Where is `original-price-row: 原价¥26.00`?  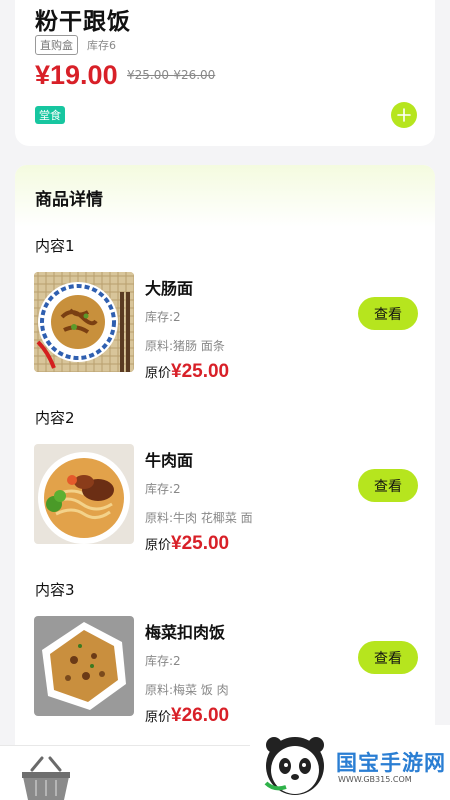 original-price-row: 原价¥26.00 is located at coordinates (187, 716).